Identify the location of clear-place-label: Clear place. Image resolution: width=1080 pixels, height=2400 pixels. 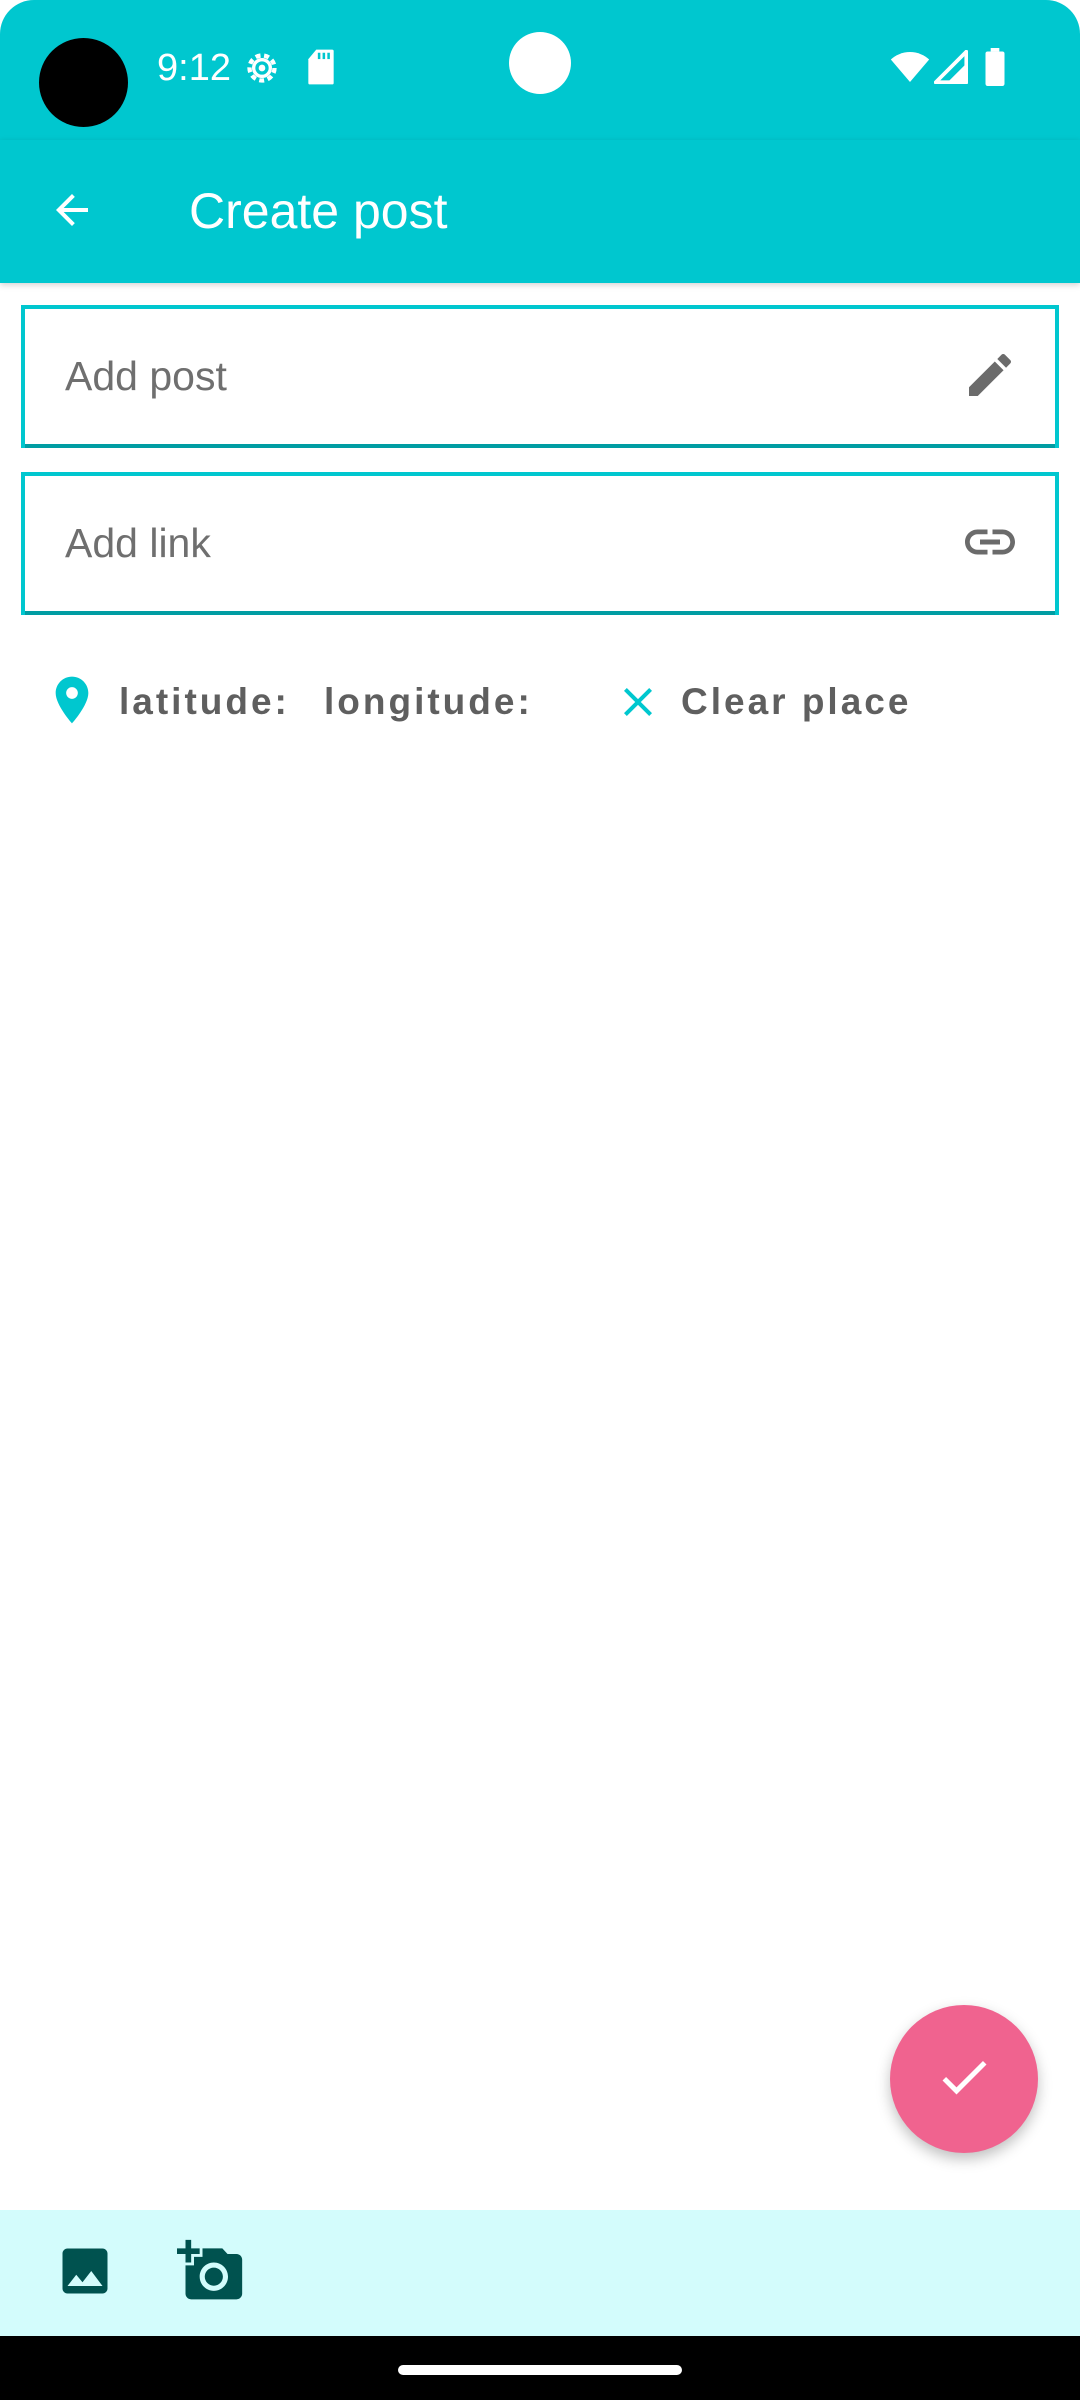
(796, 701).